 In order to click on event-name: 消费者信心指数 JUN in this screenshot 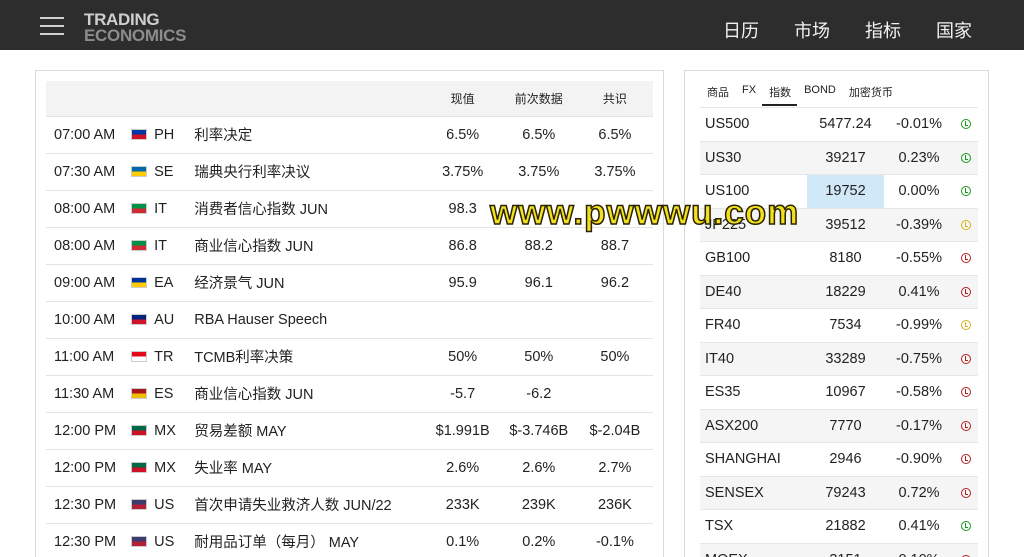, I will do `click(309, 208)`.